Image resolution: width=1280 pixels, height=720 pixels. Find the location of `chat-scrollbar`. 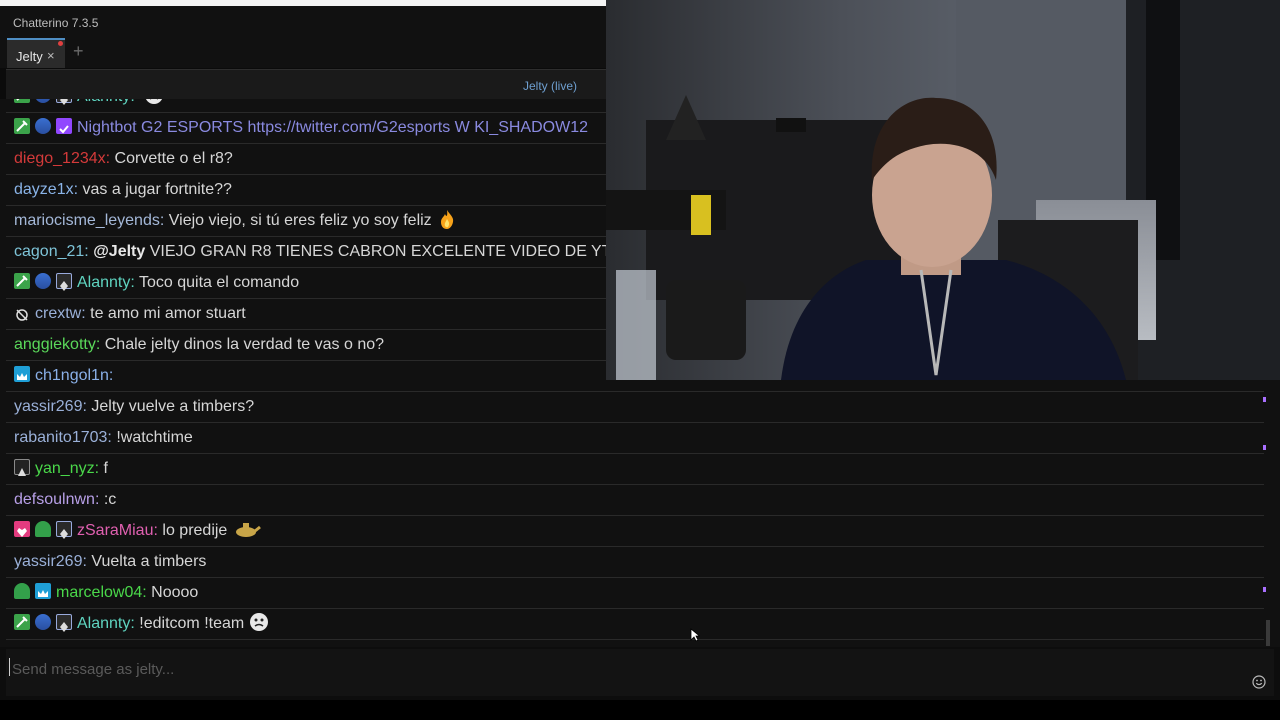

chat-scrollbar is located at coordinates (1268, 633).